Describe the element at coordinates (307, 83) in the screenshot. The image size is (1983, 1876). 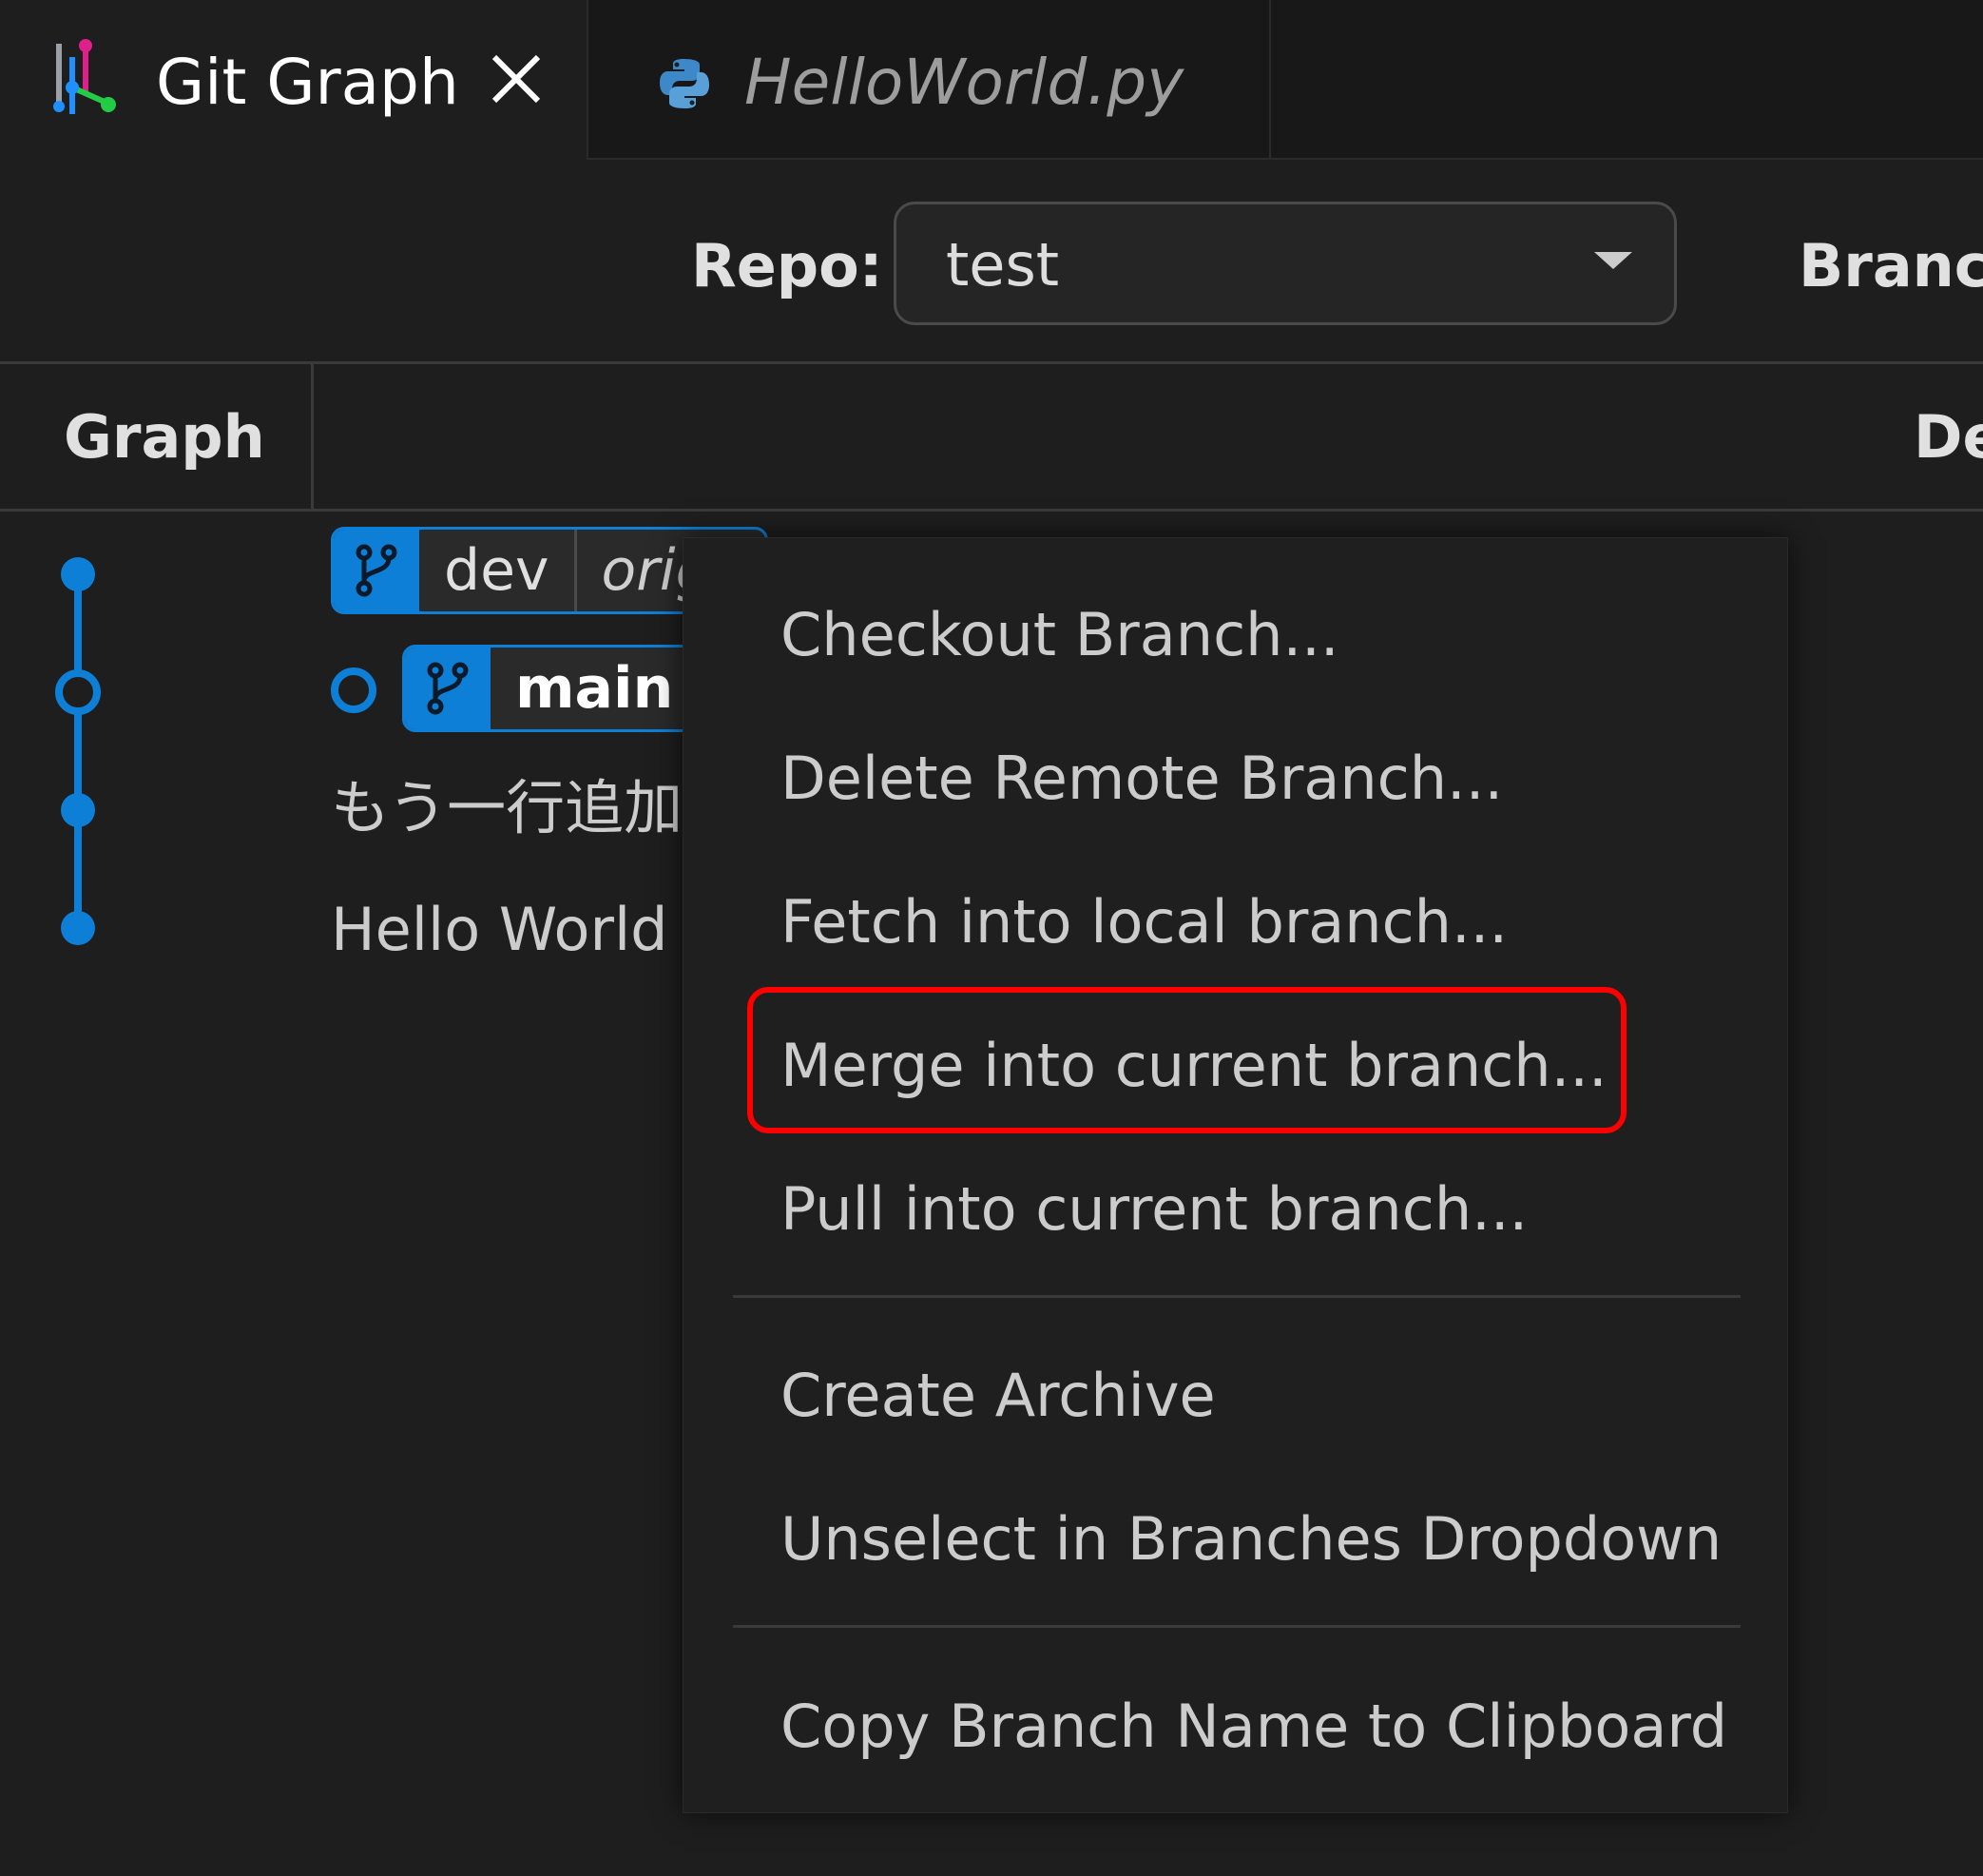
I see `tab-title: Git Graph` at that location.